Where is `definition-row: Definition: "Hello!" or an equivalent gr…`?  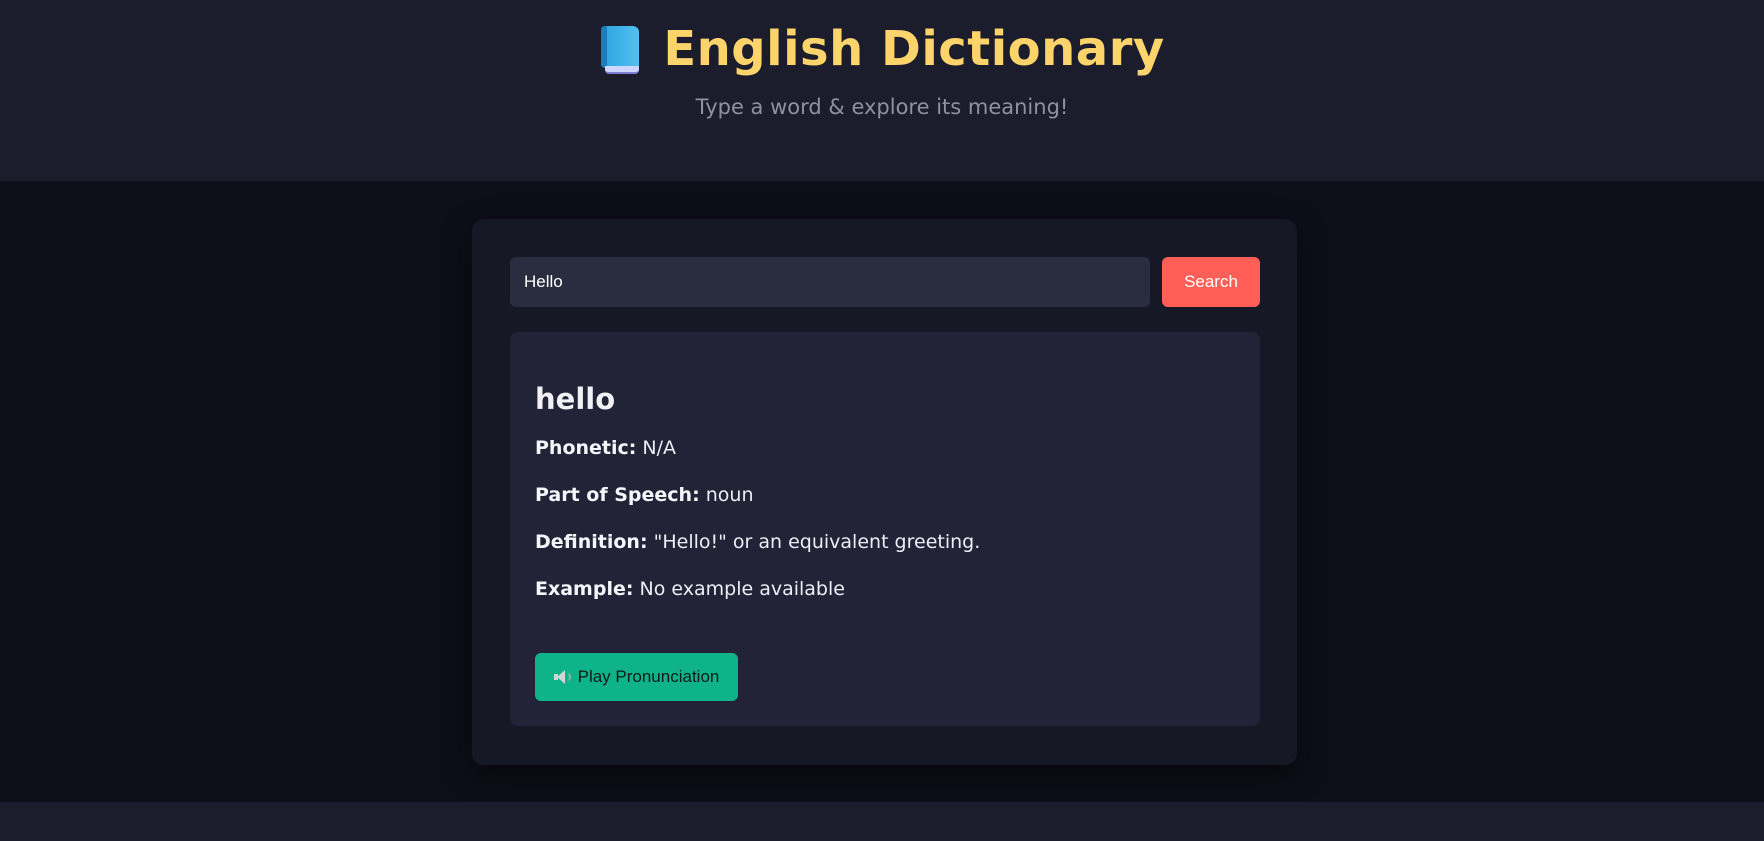 definition-row: Definition: "Hello!" or an equivalent gr… is located at coordinates (757, 542).